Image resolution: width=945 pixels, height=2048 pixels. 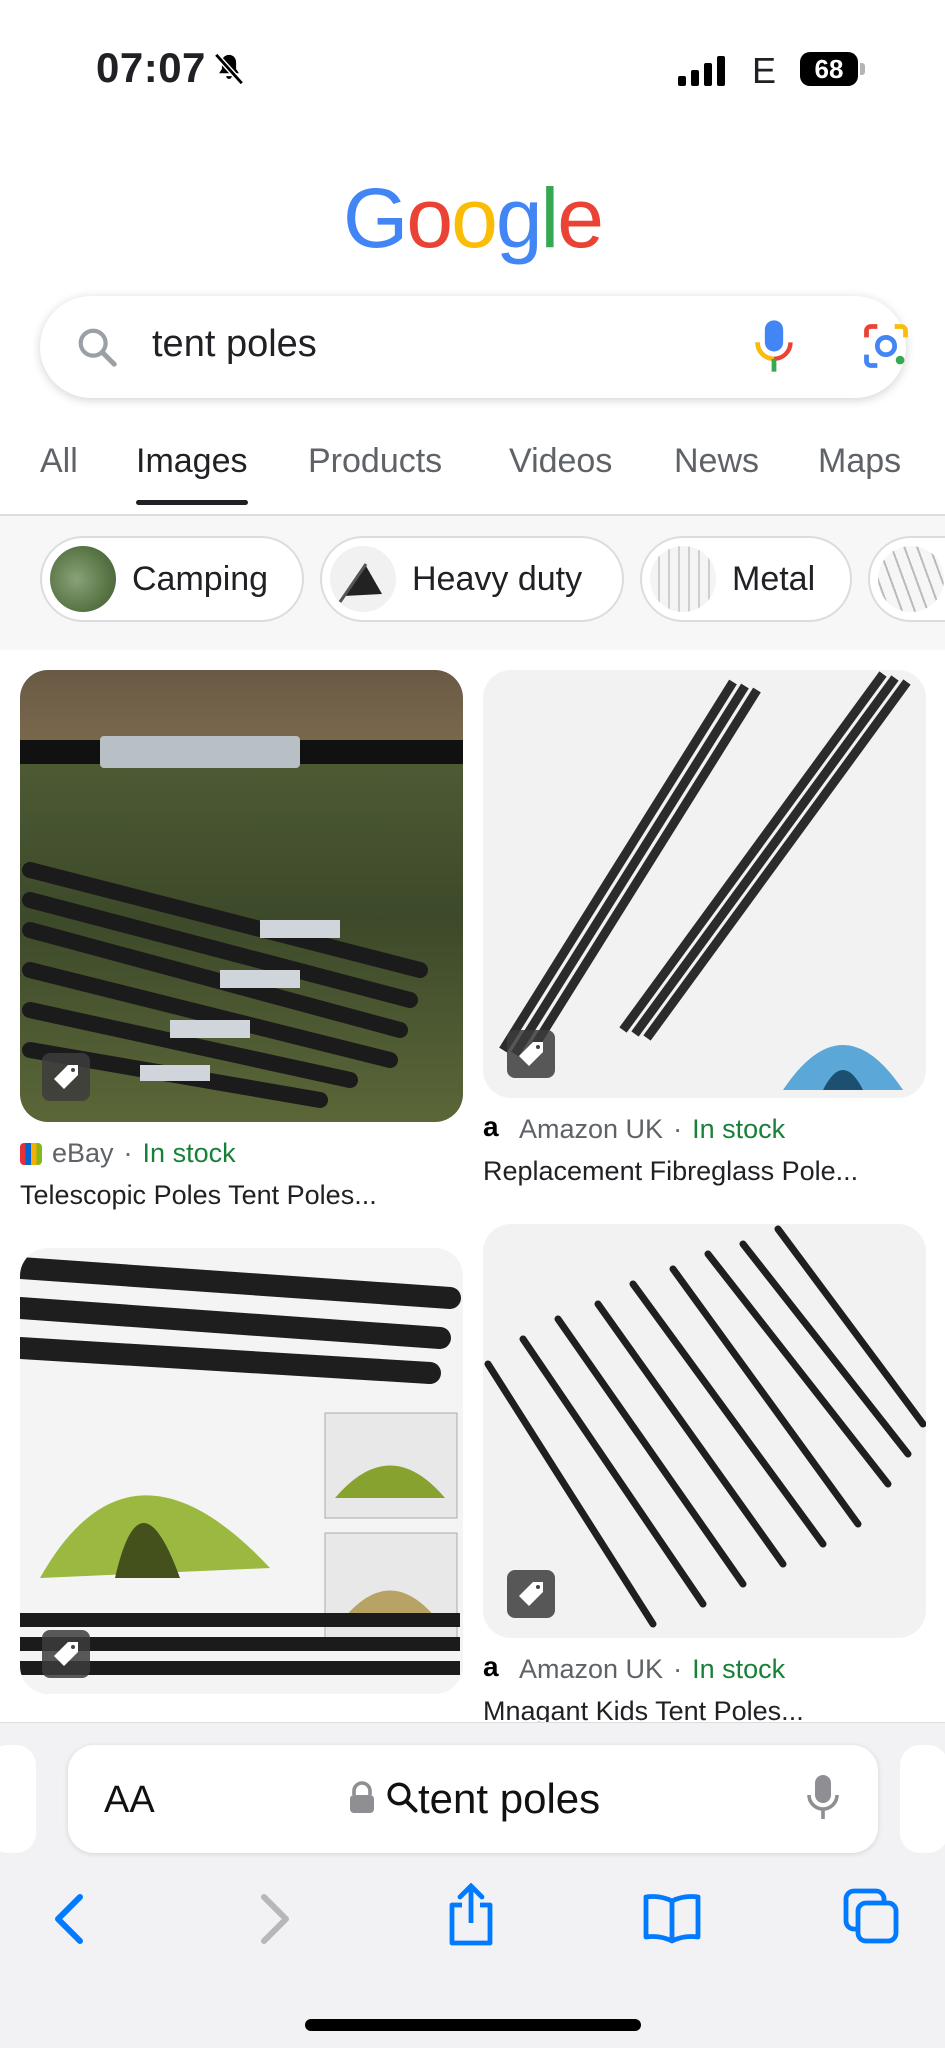 What do you see at coordinates (859, 461) in the screenshot?
I see `tab-maps: Maps` at bounding box center [859, 461].